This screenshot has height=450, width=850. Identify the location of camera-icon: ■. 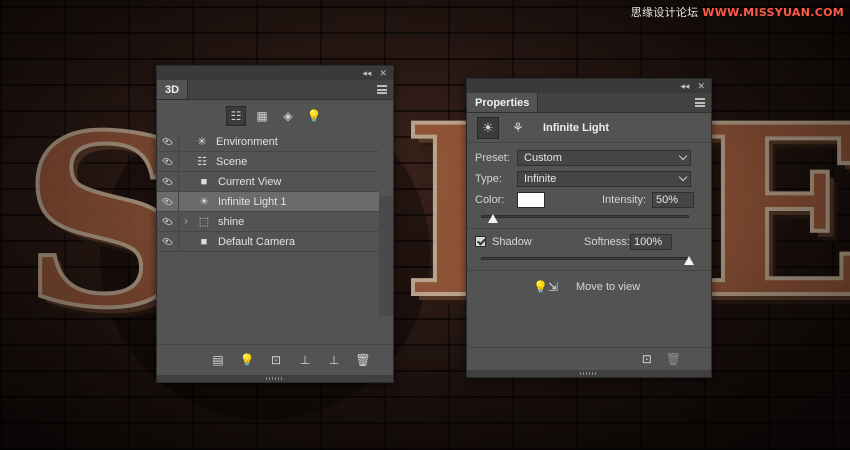
(204, 241).